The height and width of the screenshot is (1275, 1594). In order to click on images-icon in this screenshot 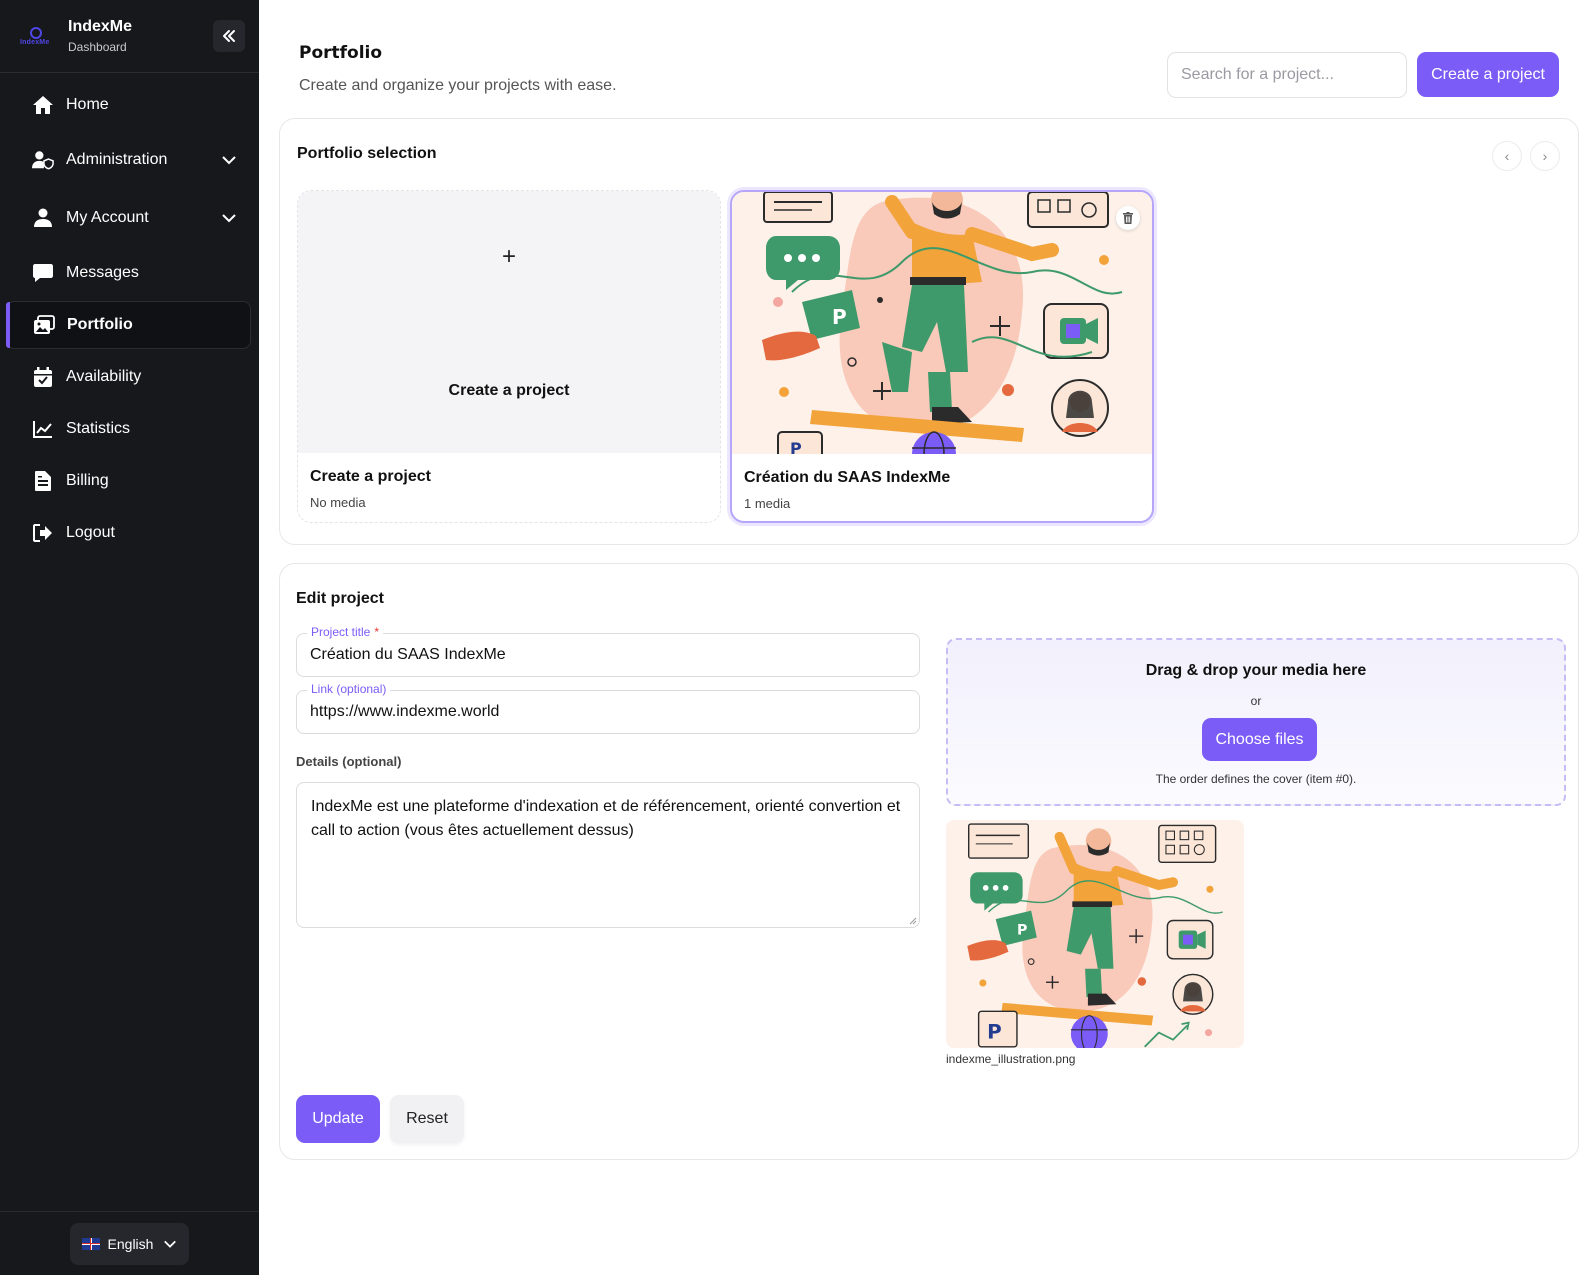, I will do `click(44, 325)`.